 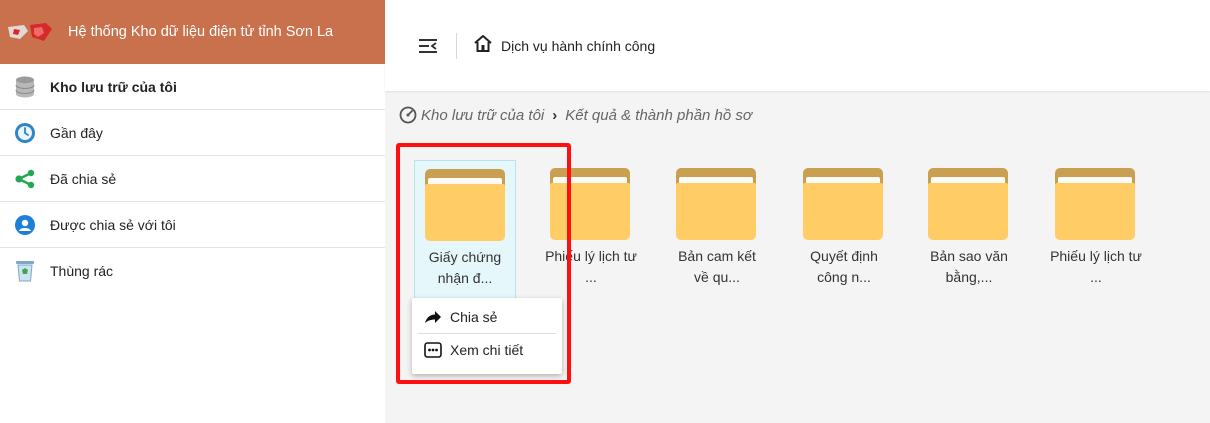 I want to click on context-menu: Chia sẻ Xem chi tiết, so click(x=487, y=336).